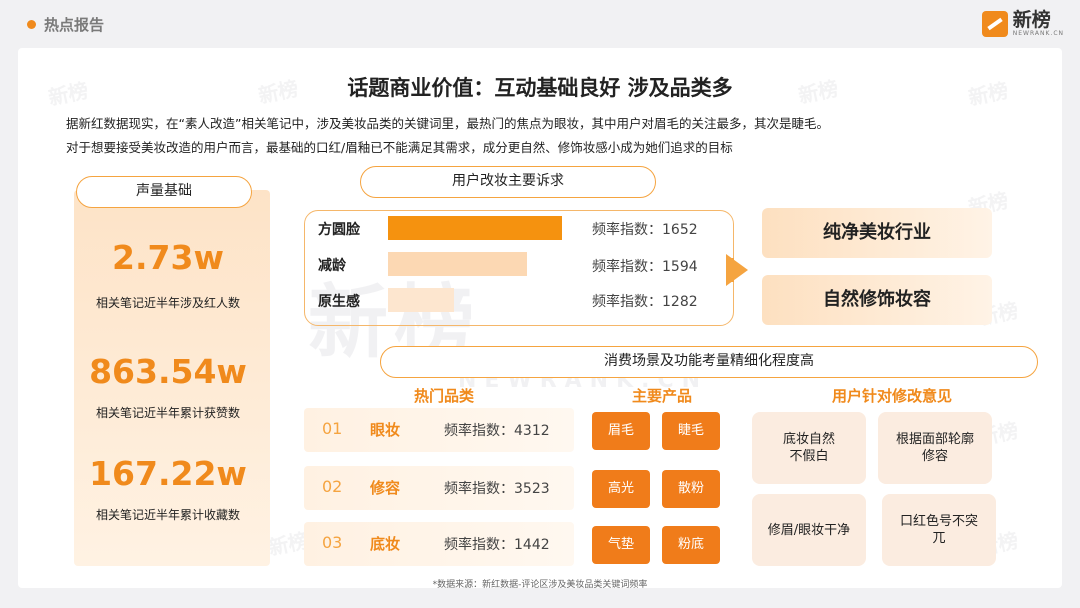 The image size is (1080, 608). I want to click on opinion-card: 口红色号不突 兀, so click(939, 530).